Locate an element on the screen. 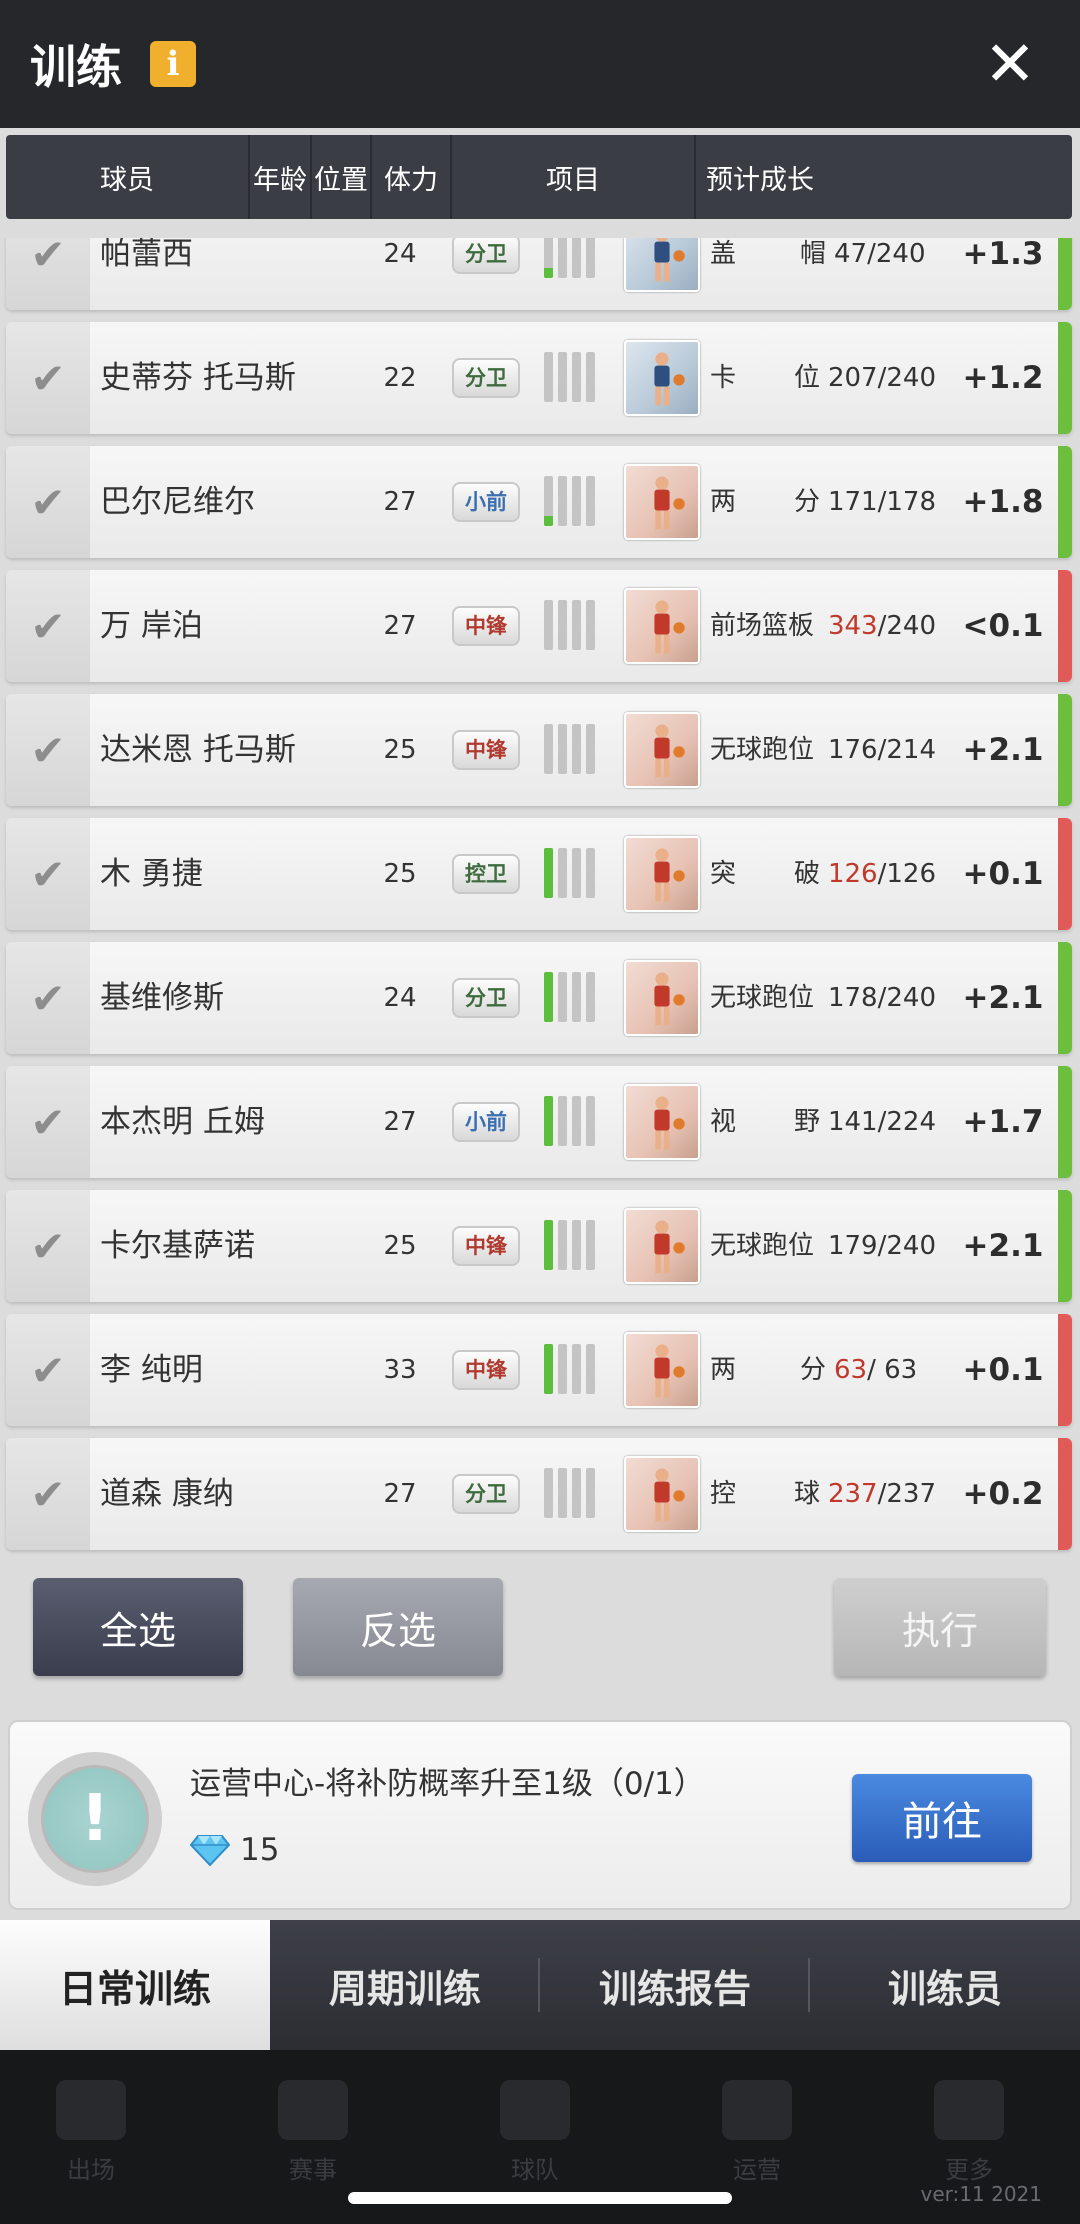 This screenshot has width=1080, height=2224. training-item: 无球跑位 178/240 is located at coordinates (823, 998).